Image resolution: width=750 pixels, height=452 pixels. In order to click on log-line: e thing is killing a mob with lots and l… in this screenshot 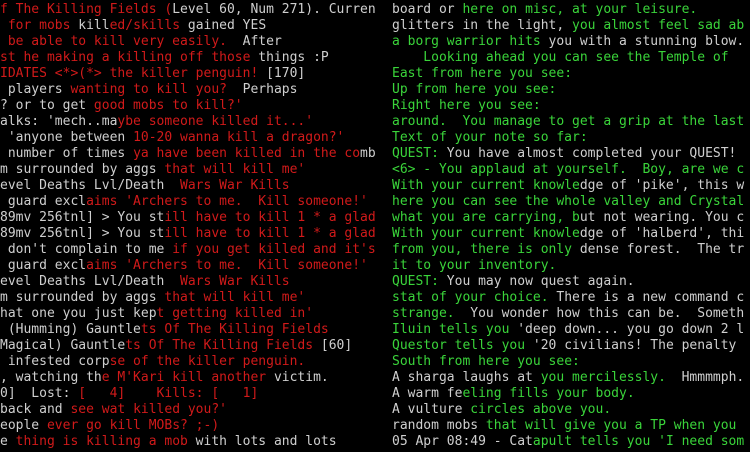, I will do `click(192, 442)`.